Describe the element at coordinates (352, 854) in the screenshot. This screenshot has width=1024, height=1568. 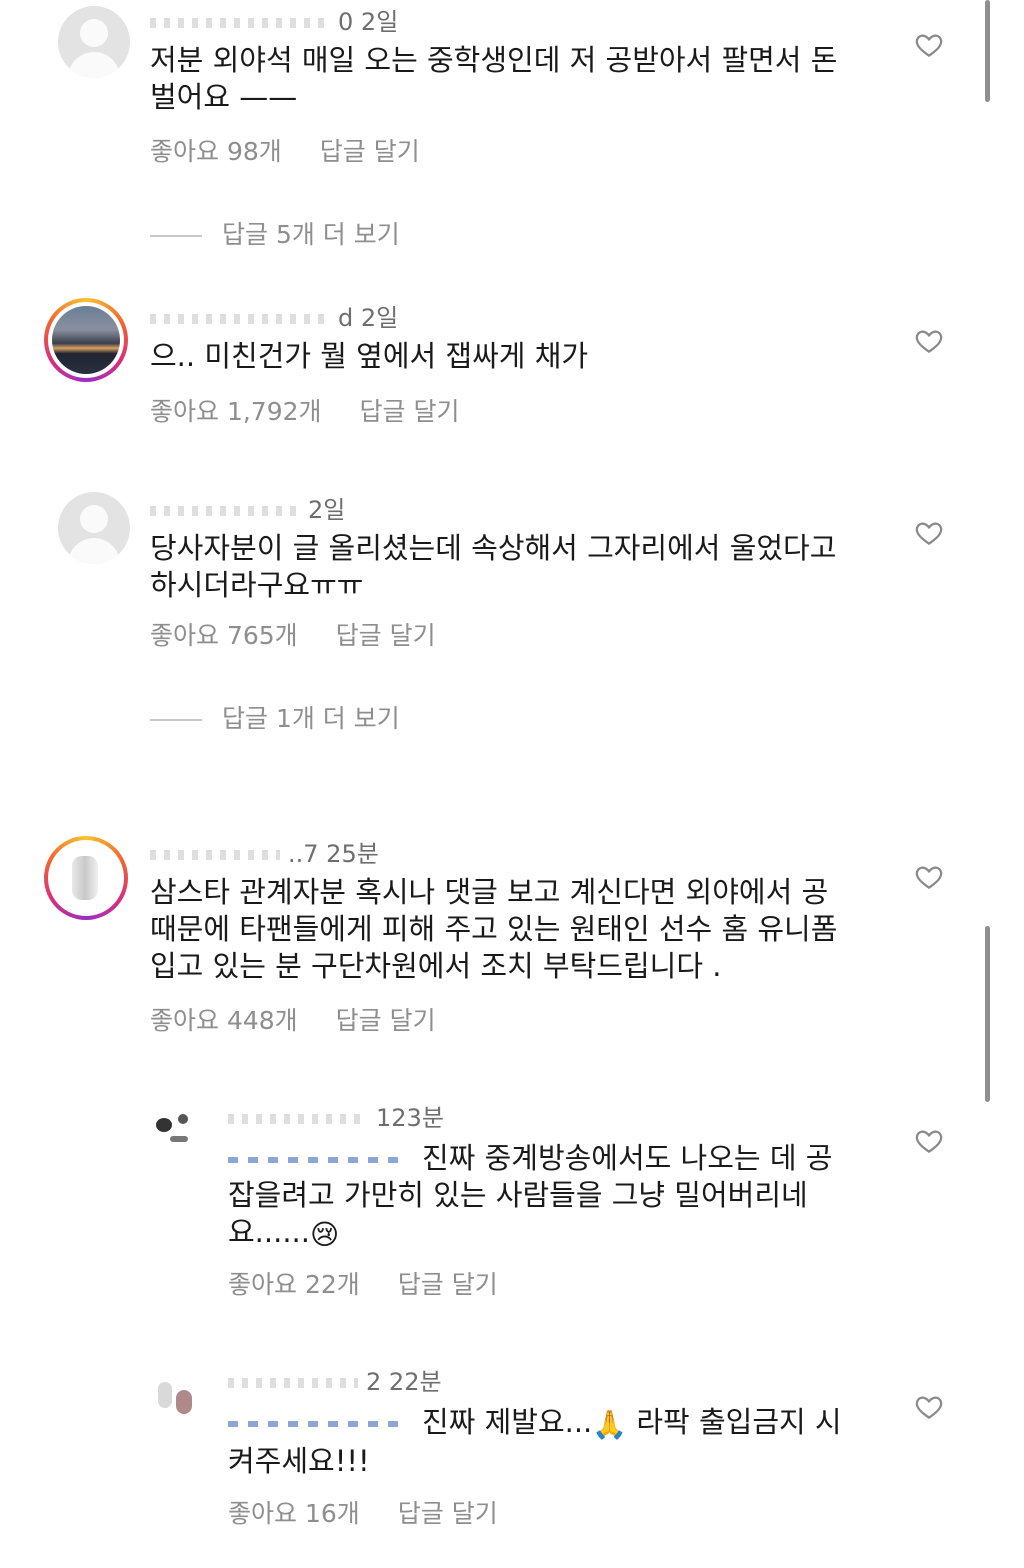
I see `timestamp: 25분` at that location.